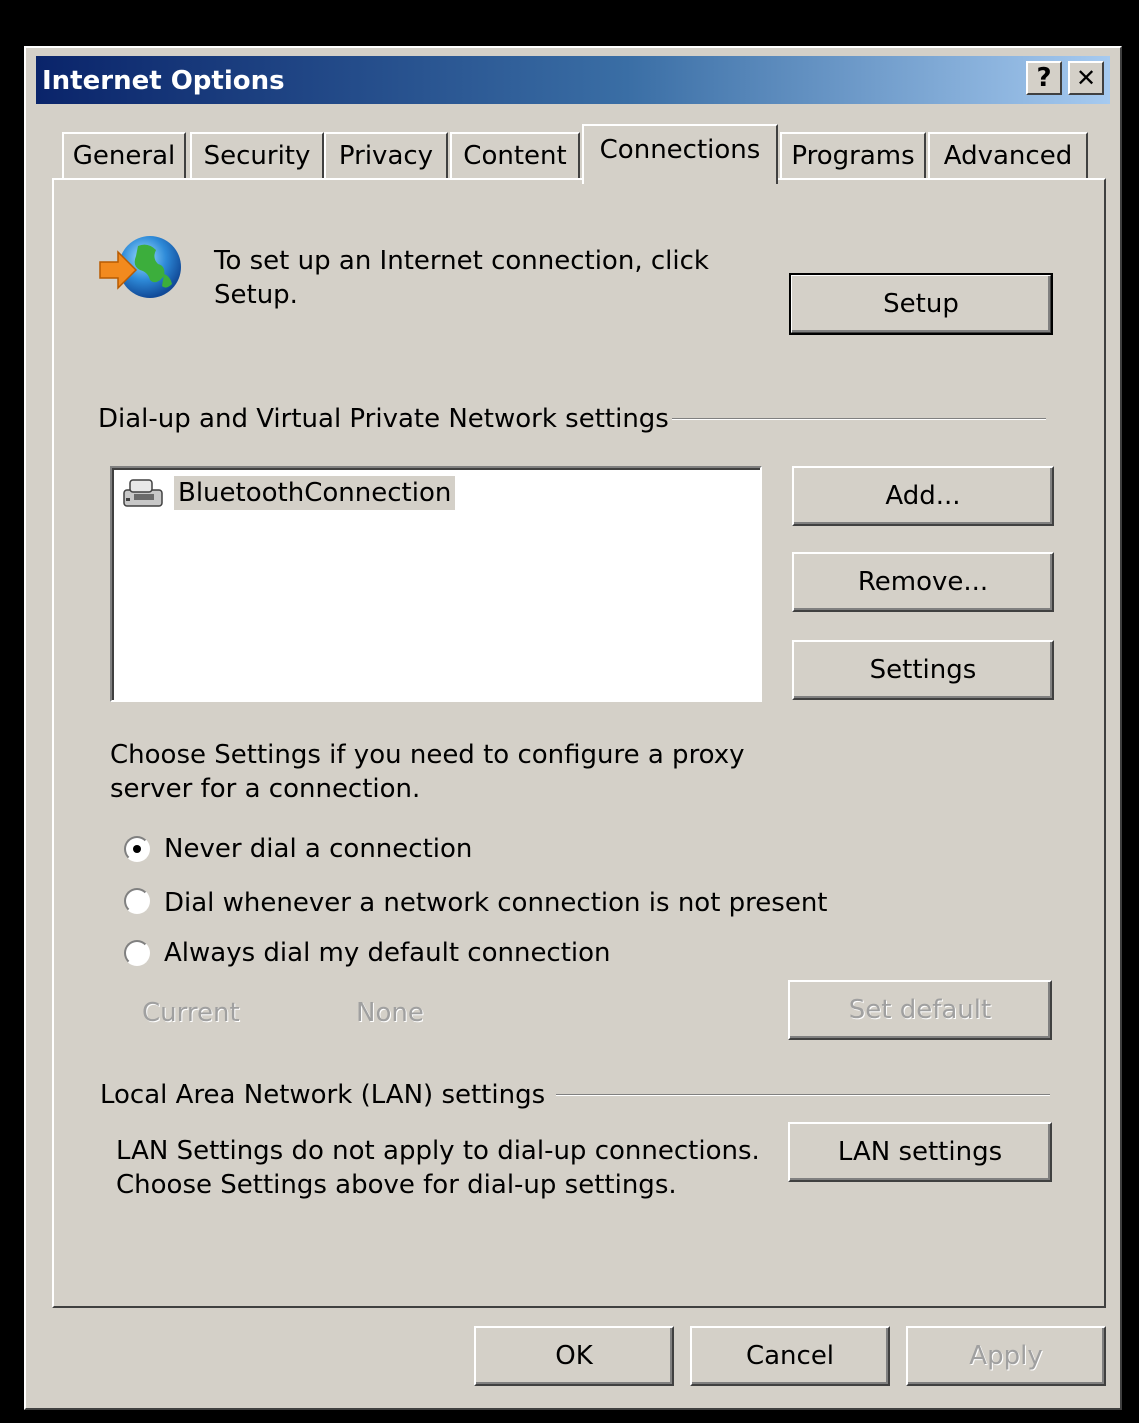 The image size is (1139, 1423). I want to click on lan-group-heading: Local Area Network (LAN) settings, so click(323, 1095).